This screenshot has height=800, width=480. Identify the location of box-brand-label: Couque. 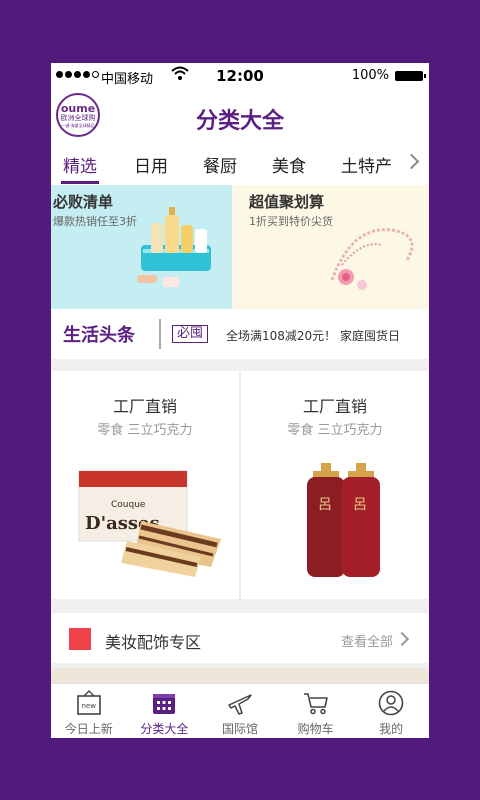
(128, 505).